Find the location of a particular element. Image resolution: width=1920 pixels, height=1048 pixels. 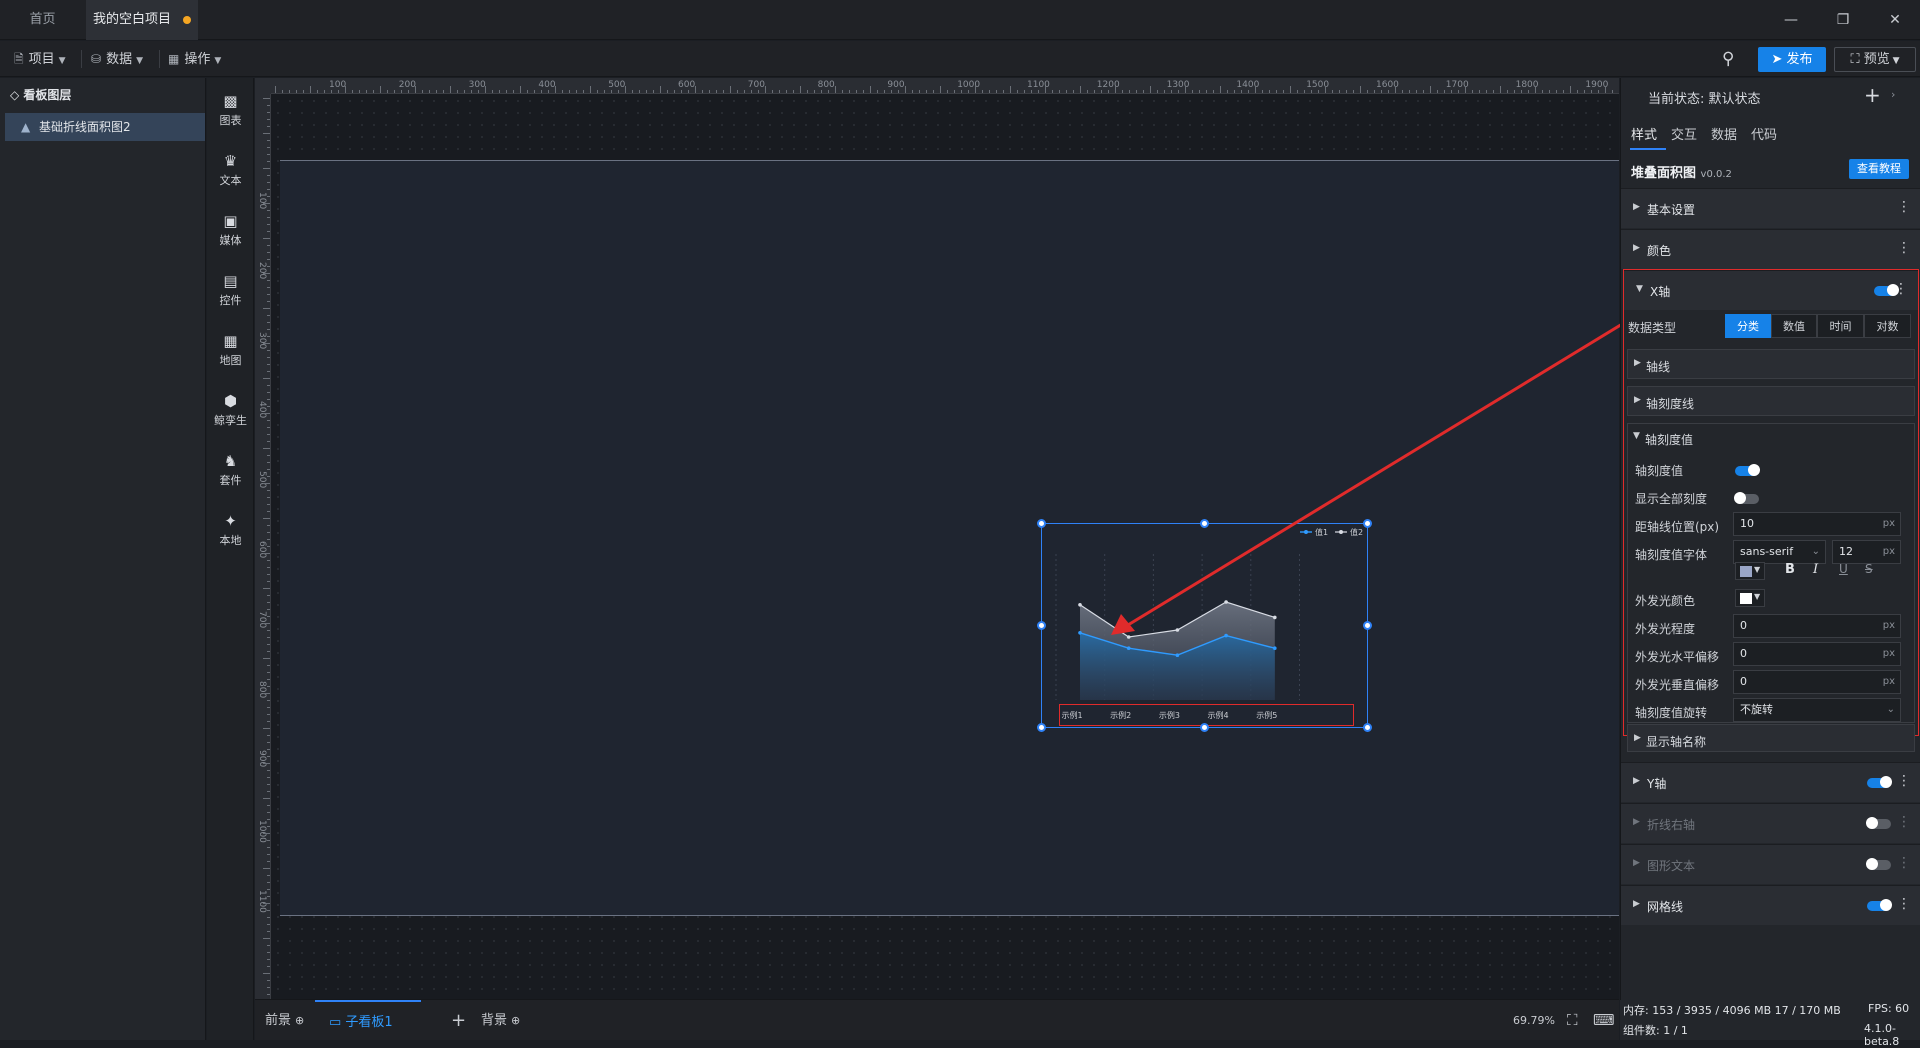

tab-style: 样式 is located at coordinates (1644, 133).